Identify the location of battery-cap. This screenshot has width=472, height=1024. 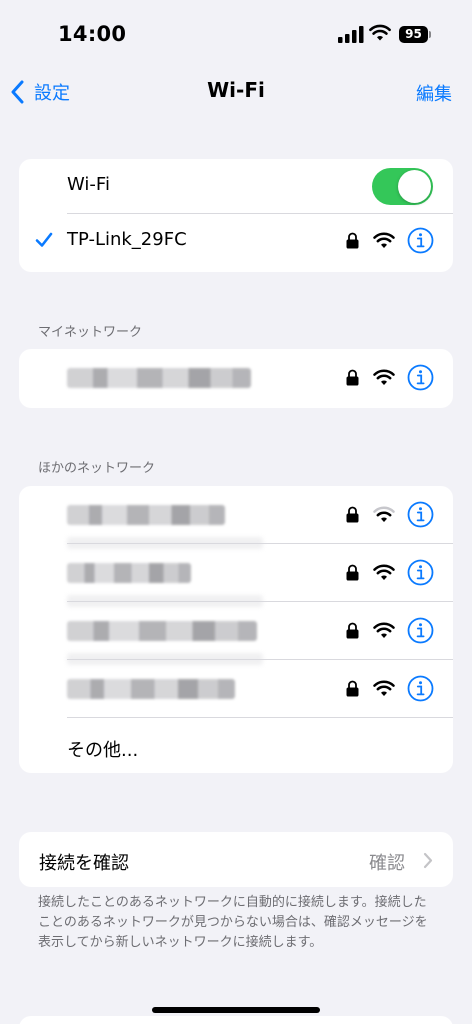
(430, 34).